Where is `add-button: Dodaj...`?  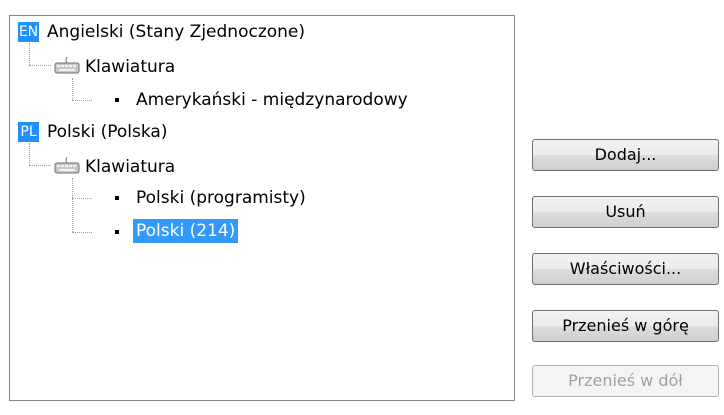 add-button: Dodaj... is located at coordinates (625, 155).